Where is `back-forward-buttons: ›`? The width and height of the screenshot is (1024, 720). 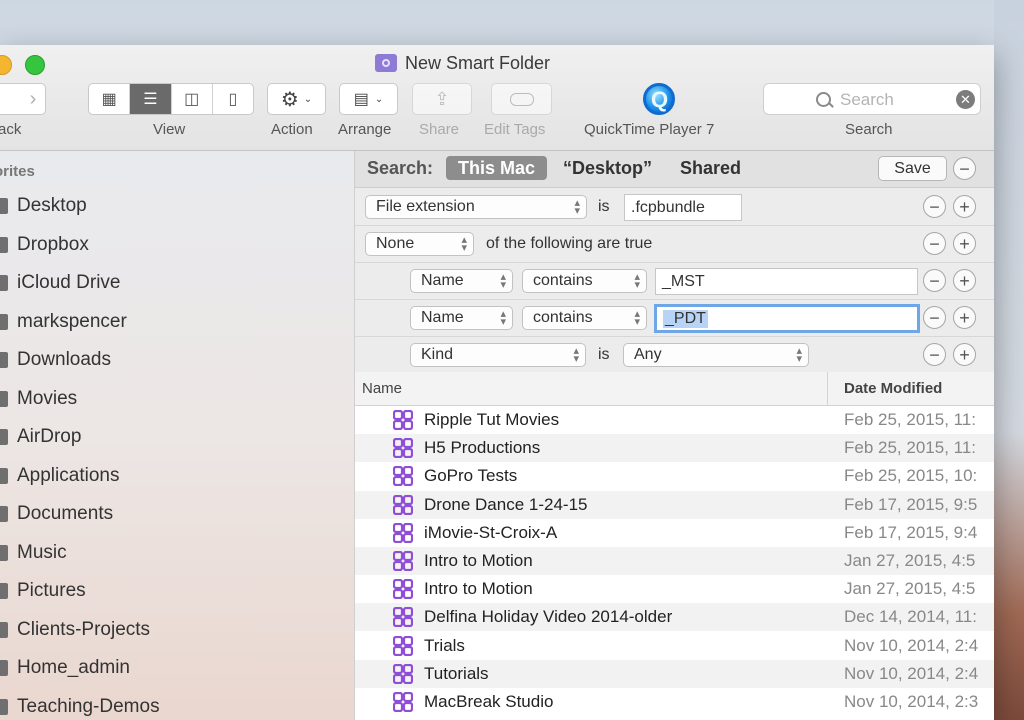 back-forward-buttons: › is located at coordinates (23, 99).